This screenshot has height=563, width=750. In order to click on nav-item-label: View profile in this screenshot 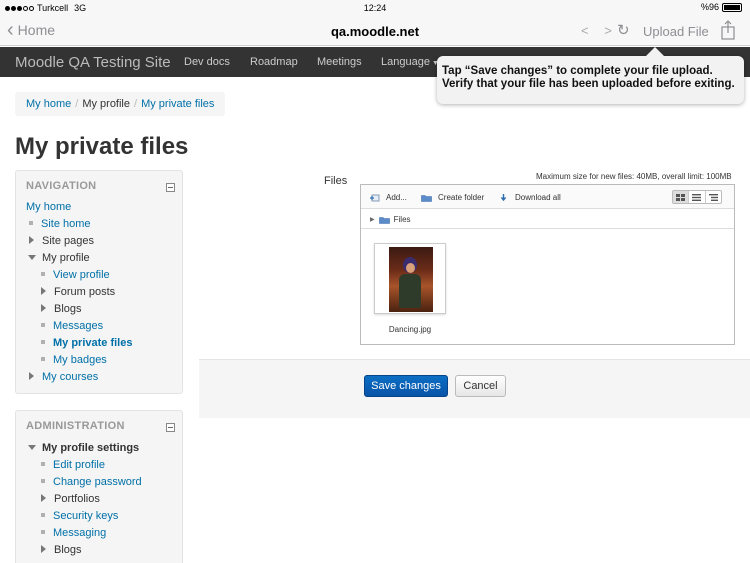, I will do `click(81, 275)`.